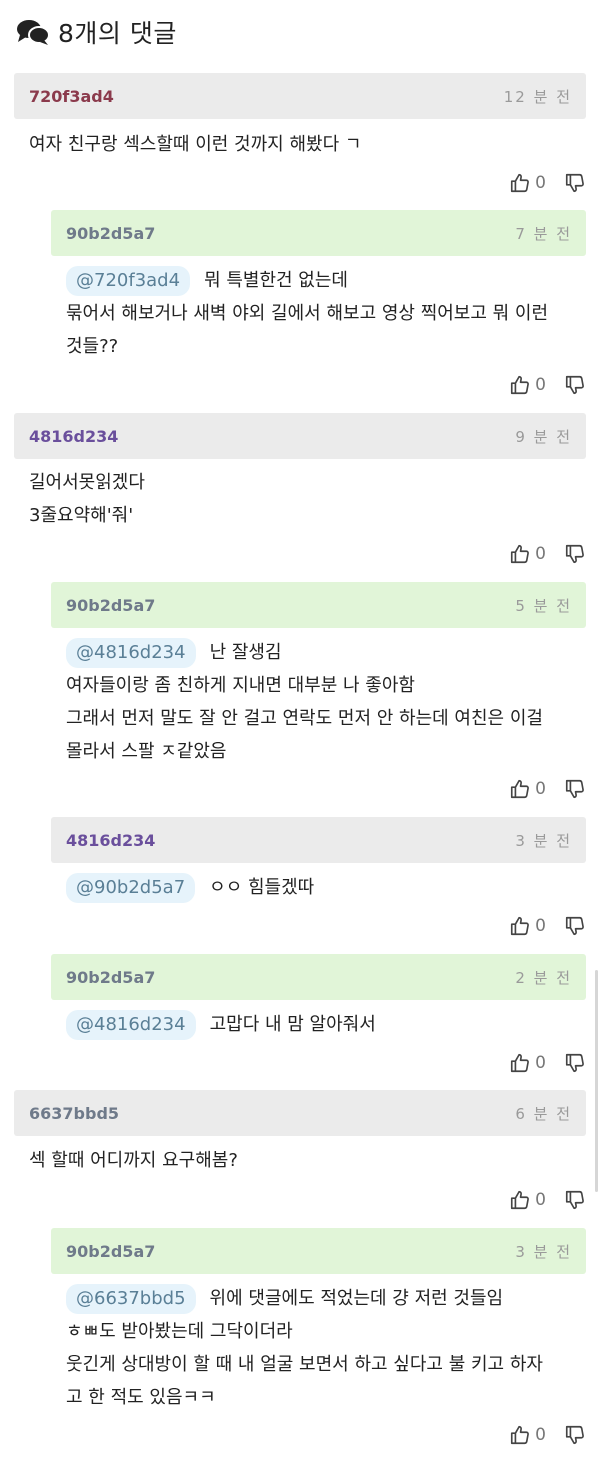 This screenshot has width=600, height=1463. I want to click on comment-line: 난 잘생김, so click(245, 652).